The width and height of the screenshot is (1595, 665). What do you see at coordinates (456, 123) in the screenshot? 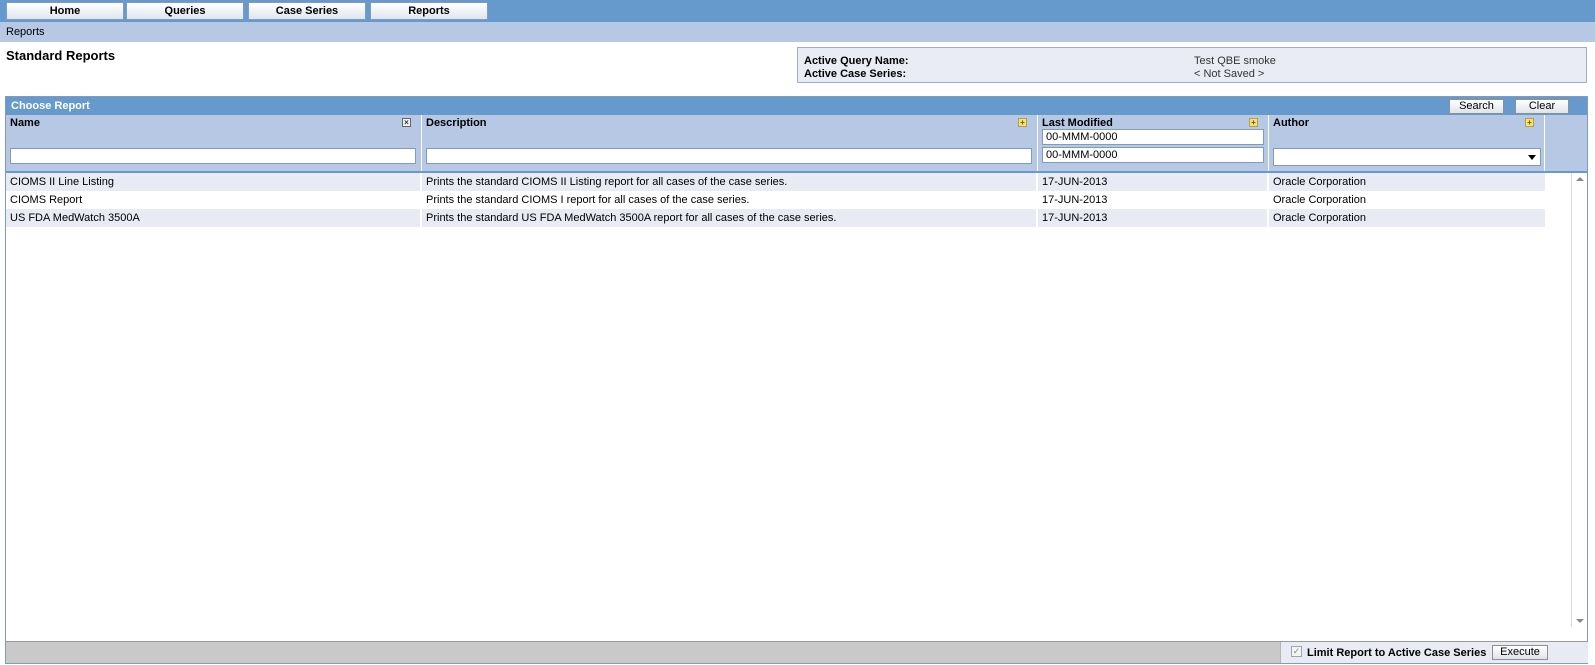
I see `column-label-description: Description` at bounding box center [456, 123].